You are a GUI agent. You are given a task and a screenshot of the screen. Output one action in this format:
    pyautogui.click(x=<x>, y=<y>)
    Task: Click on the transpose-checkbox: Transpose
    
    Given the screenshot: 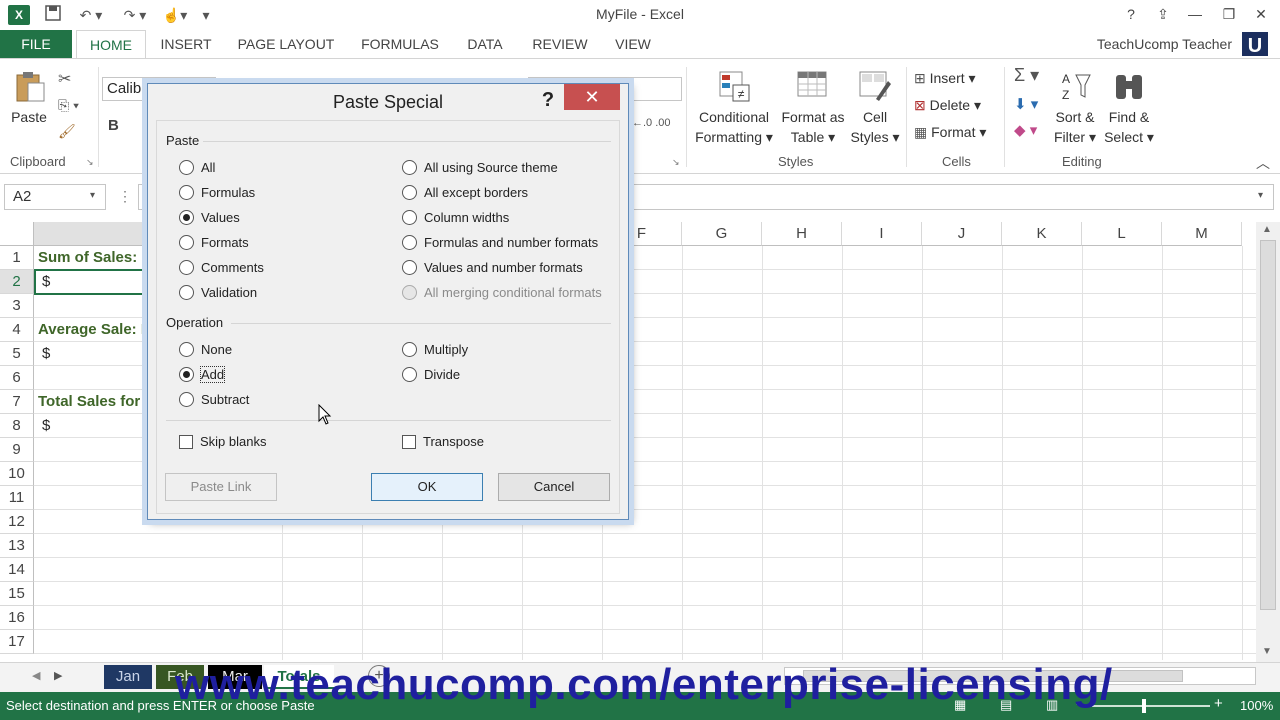 What is the action you would take?
    pyautogui.click(x=443, y=443)
    